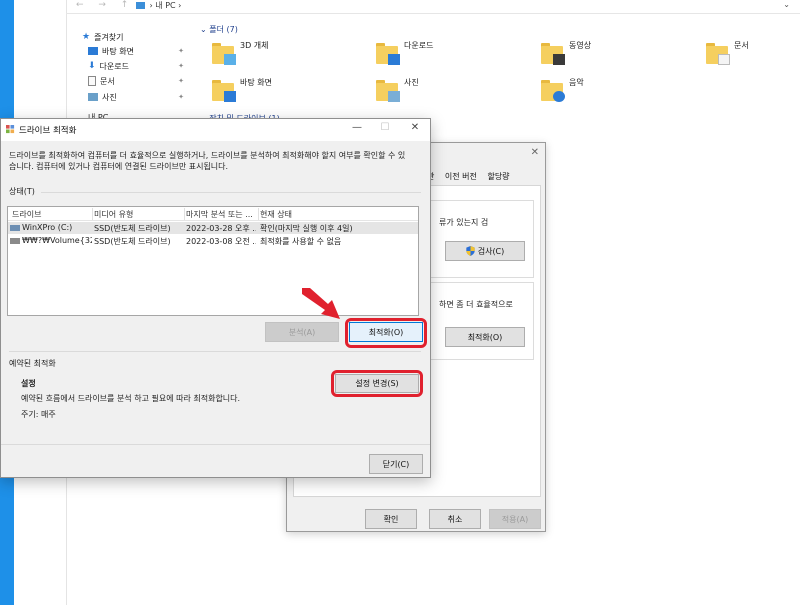 Image resolution: width=800 pixels, height=605 pixels. What do you see at coordinates (105, 5) in the screenshot?
I see `nav-arrows: ← → ↑` at bounding box center [105, 5].